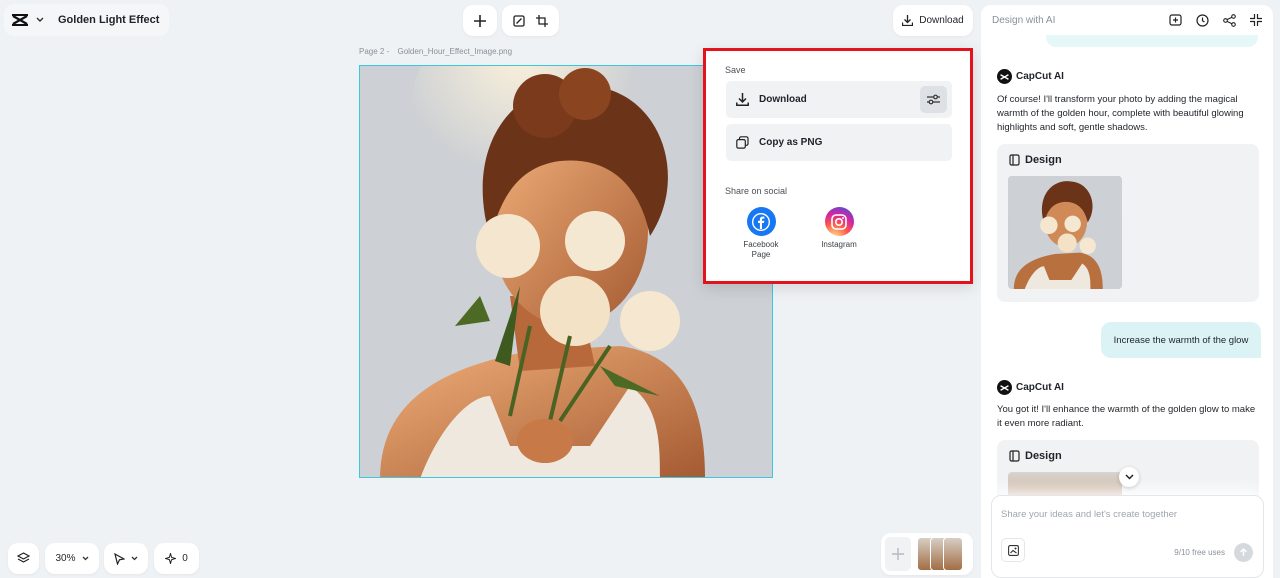 This screenshot has height=578, width=1280. I want to click on capcut-logo-icon, so click(20, 20).